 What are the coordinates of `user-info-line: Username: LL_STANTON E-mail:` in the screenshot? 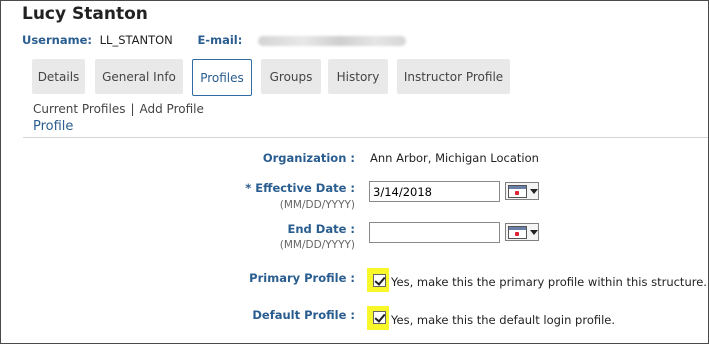 It's located at (214, 40).